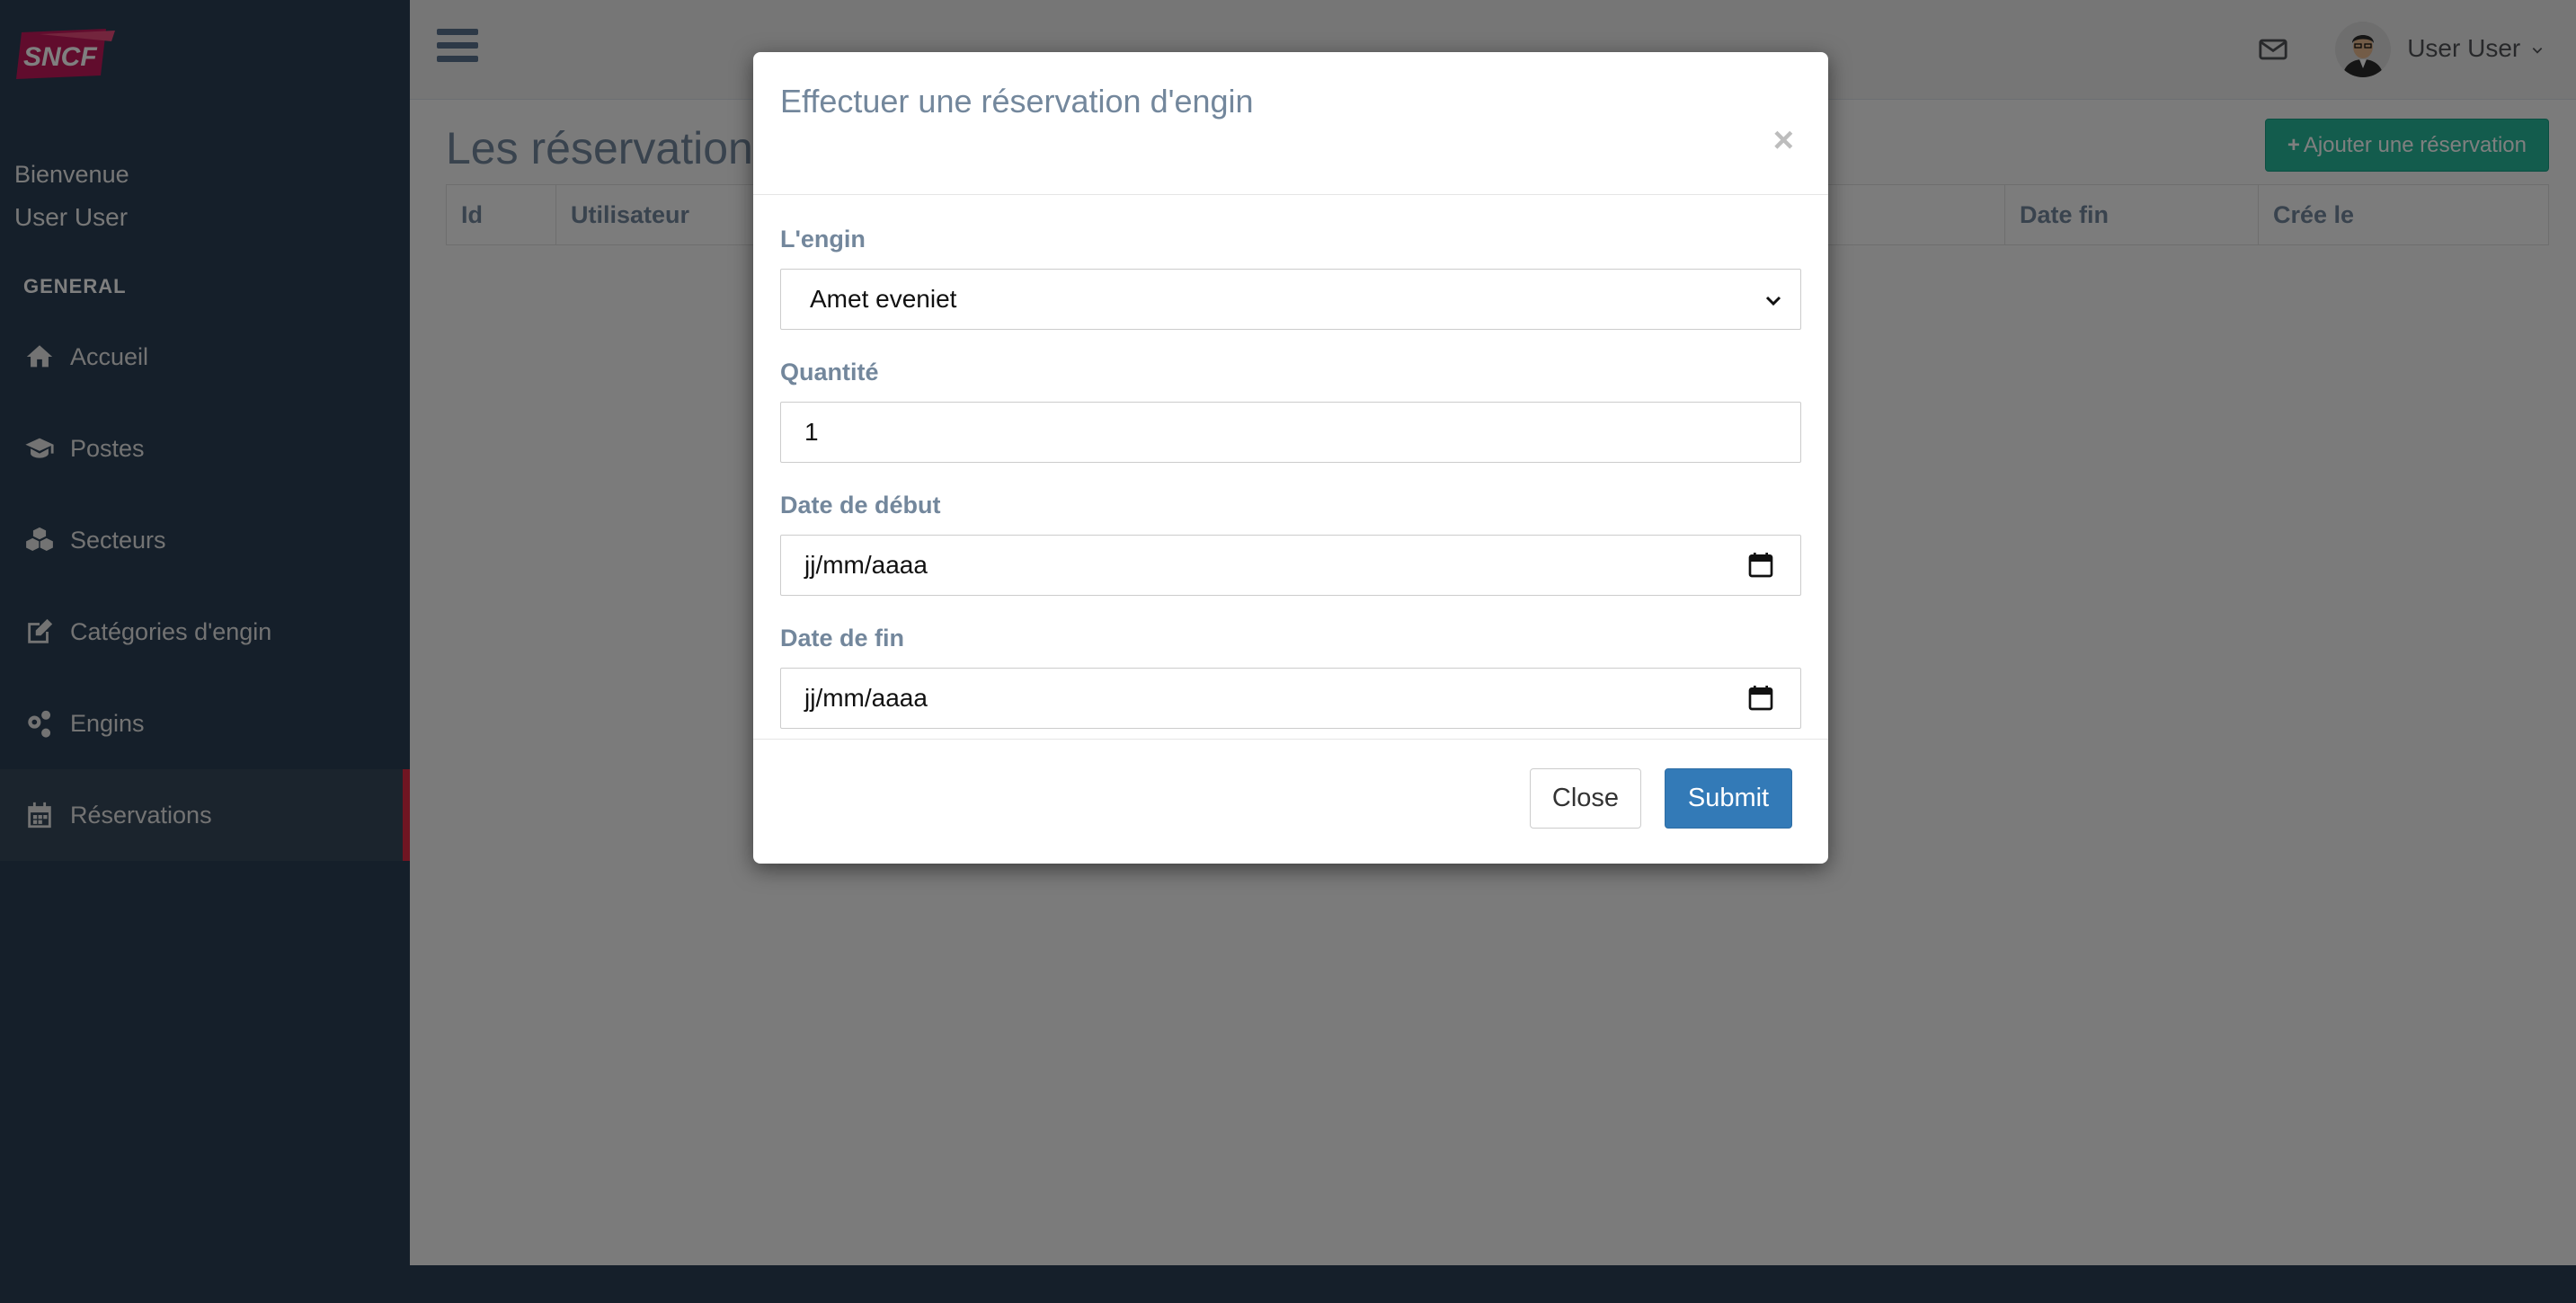 The height and width of the screenshot is (1303, 2576). What do you see at coordinates (829, 372) in the screenshot?
I see `quantite-label: Quantité` at bounding box center [829, 372].